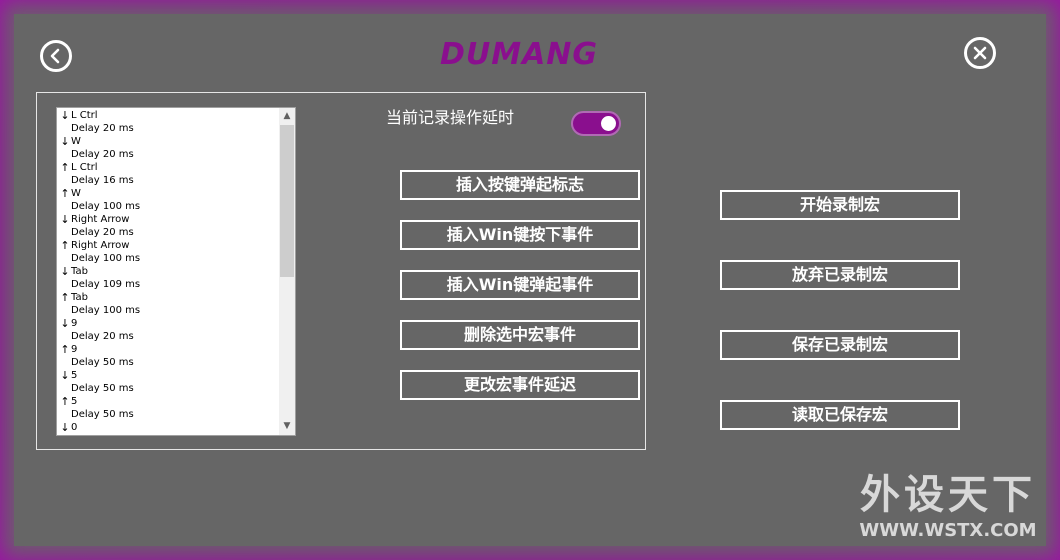 This screenshot has height=560, width=1060. Describe the element at coordinates (168, 323) in the screenshot. I see `list-item: ↓ 9` at that location.